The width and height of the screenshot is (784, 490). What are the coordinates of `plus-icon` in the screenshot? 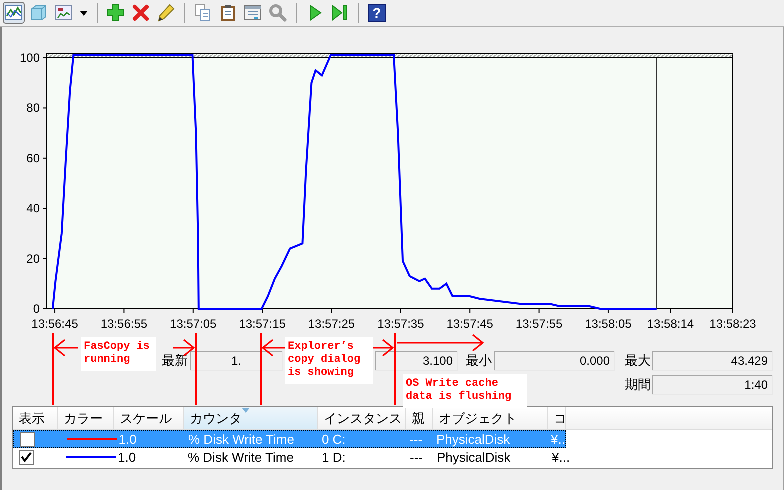 It's located at (116, 13).